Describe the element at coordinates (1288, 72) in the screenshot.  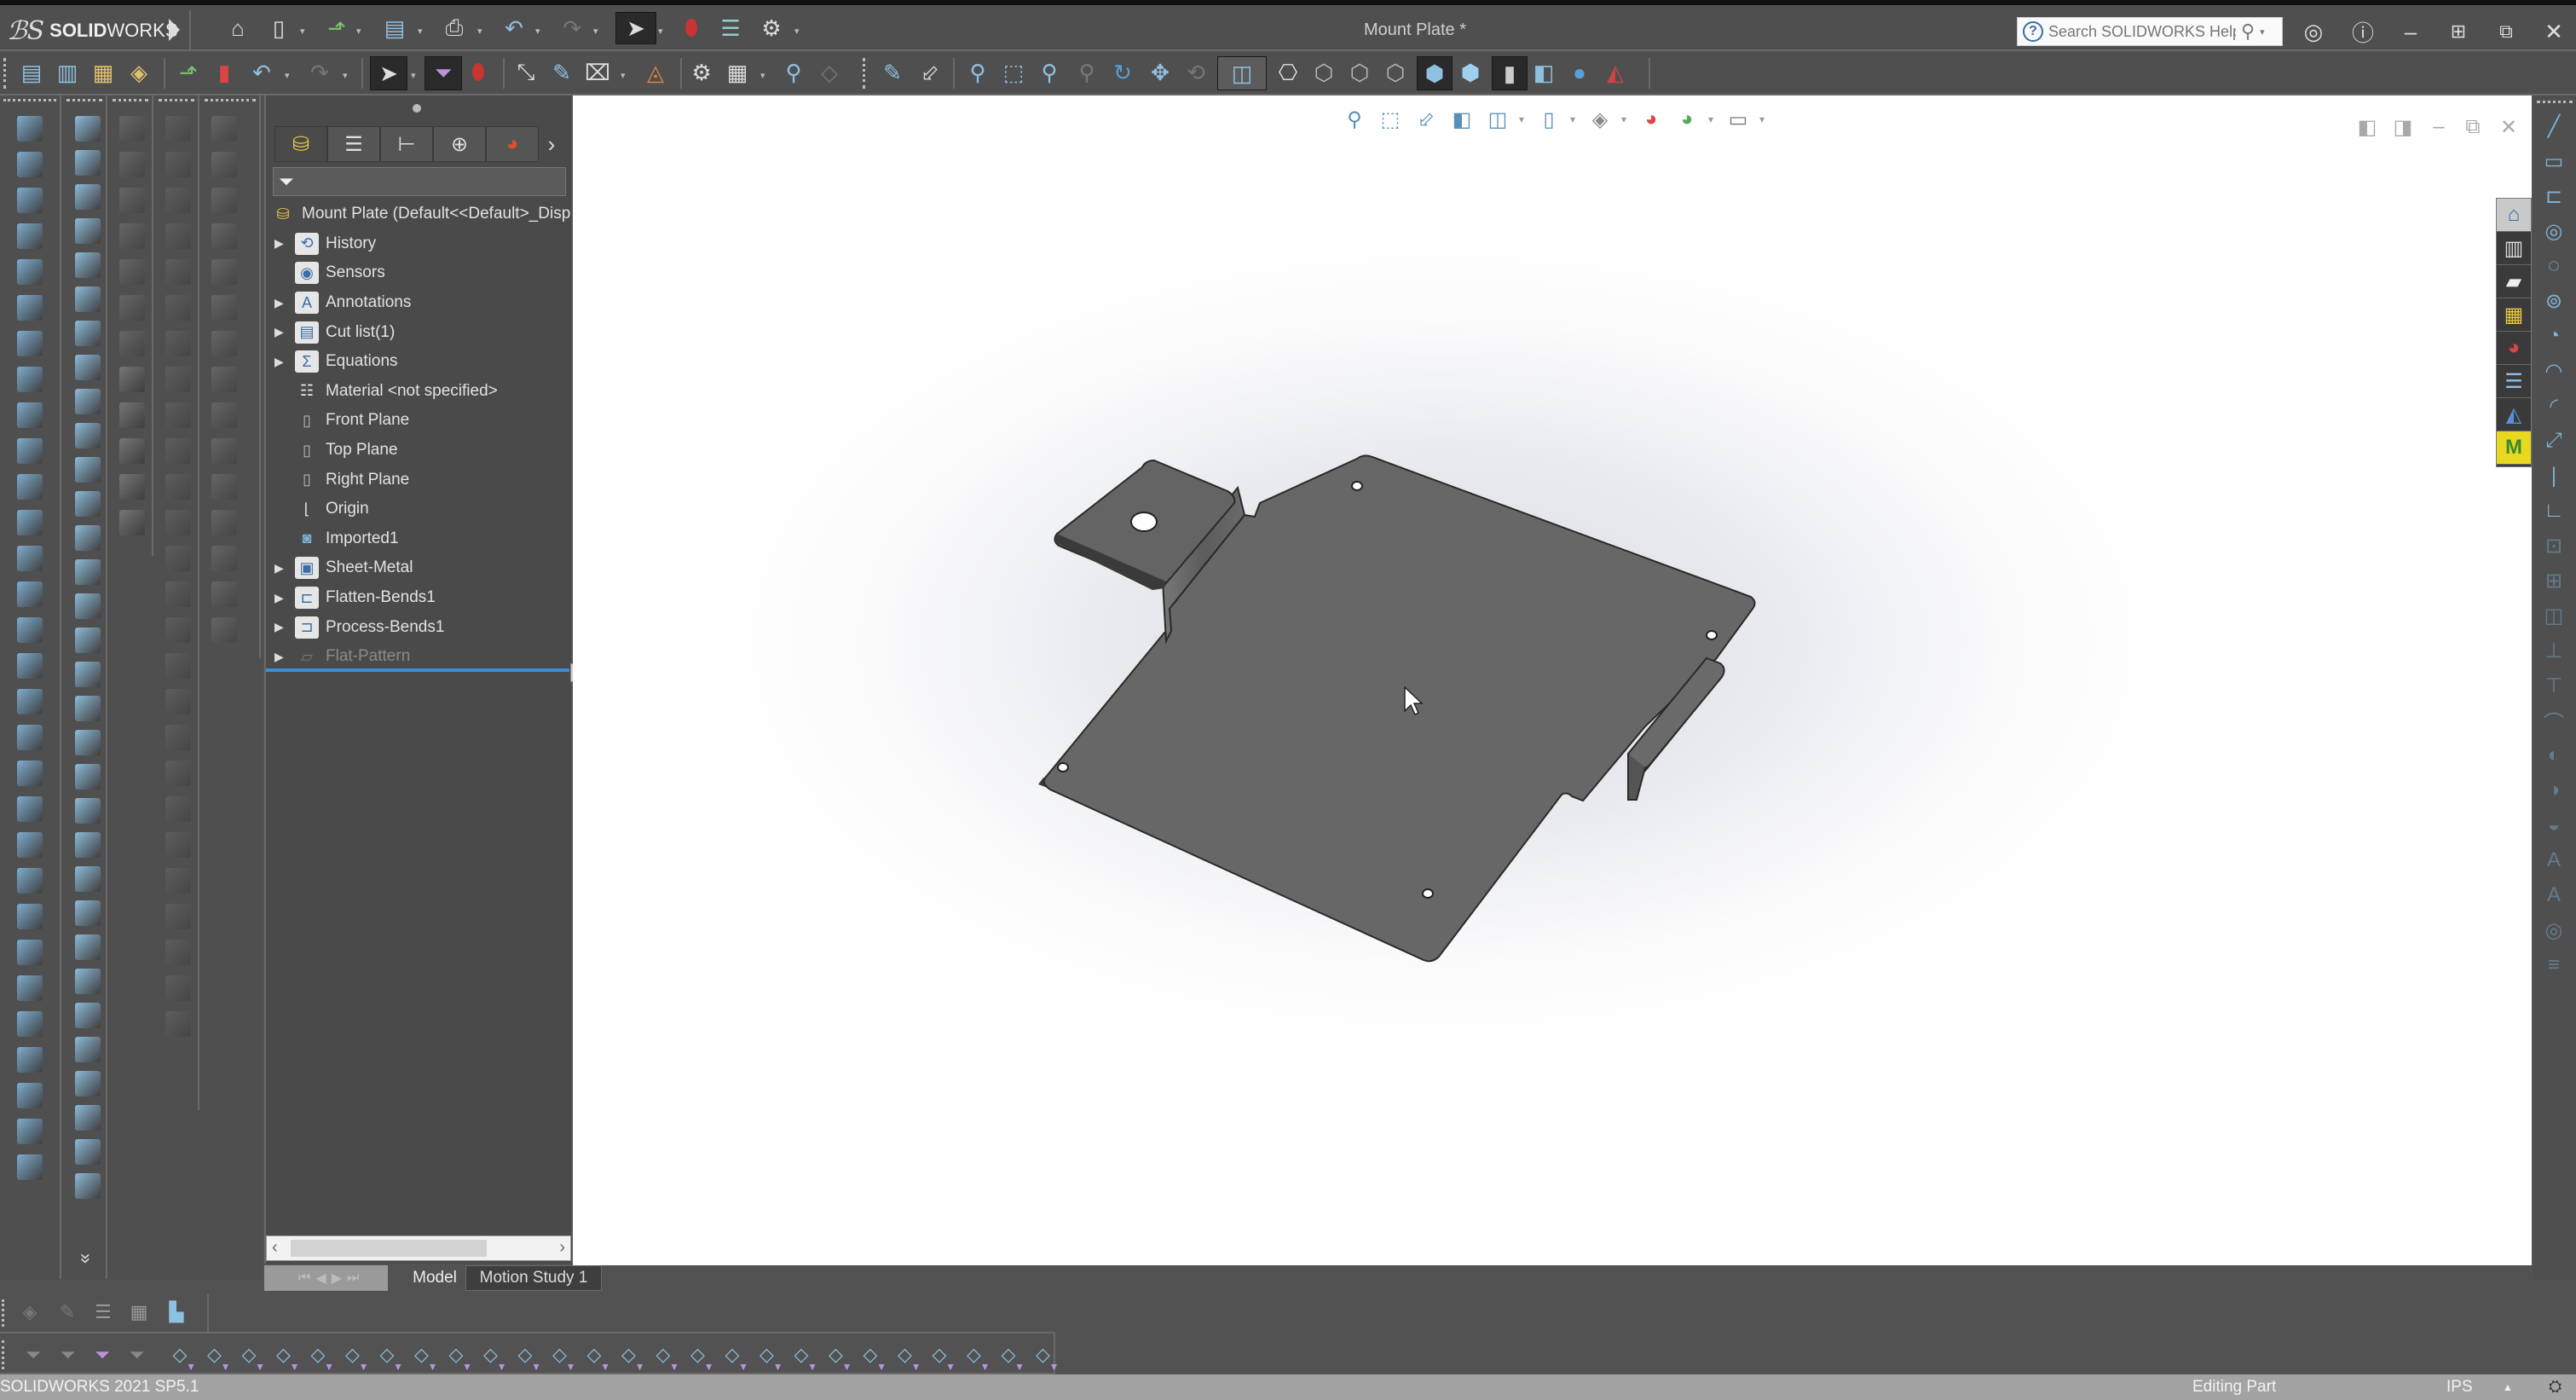
I see `screen-capture-icon: ⎔` at that location.